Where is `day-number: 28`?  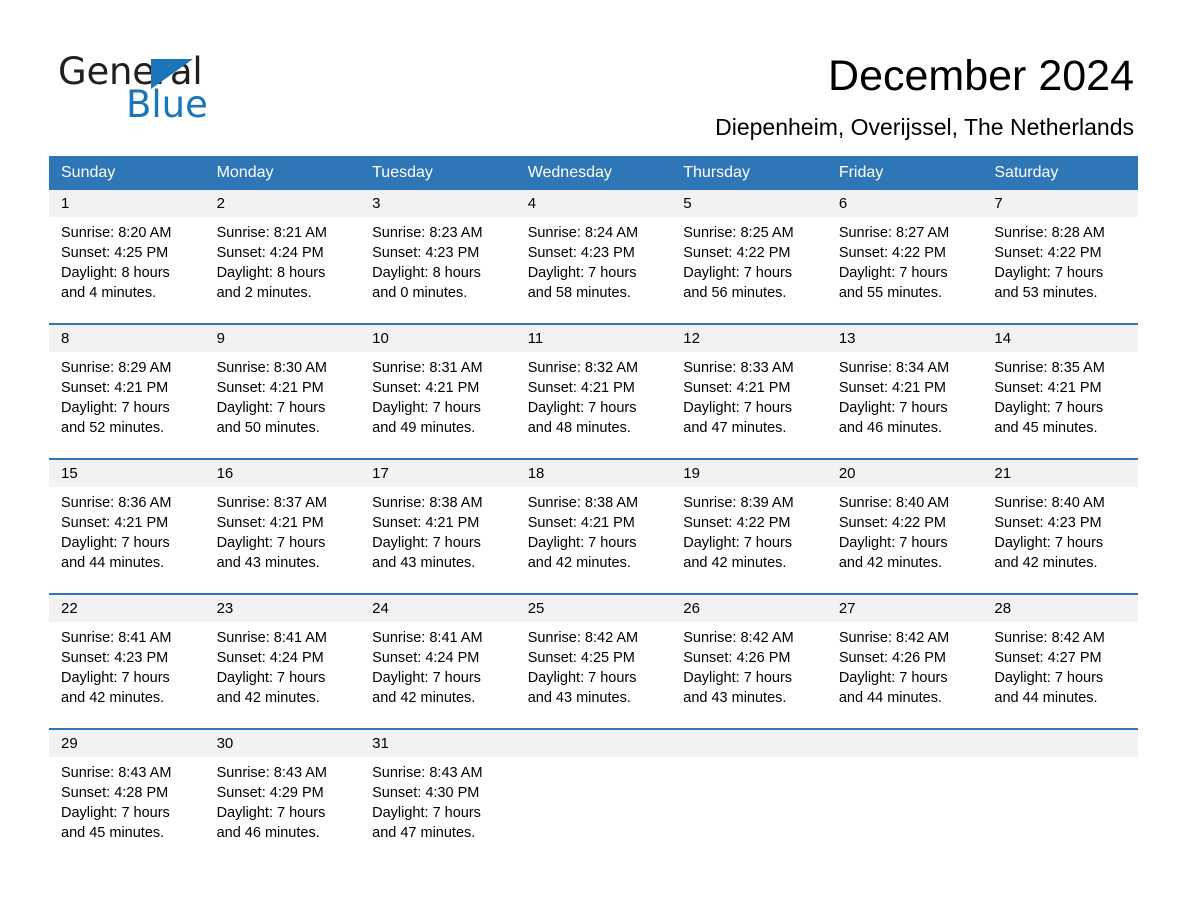 day-number: 28 is located at coordinates (1060, 608).